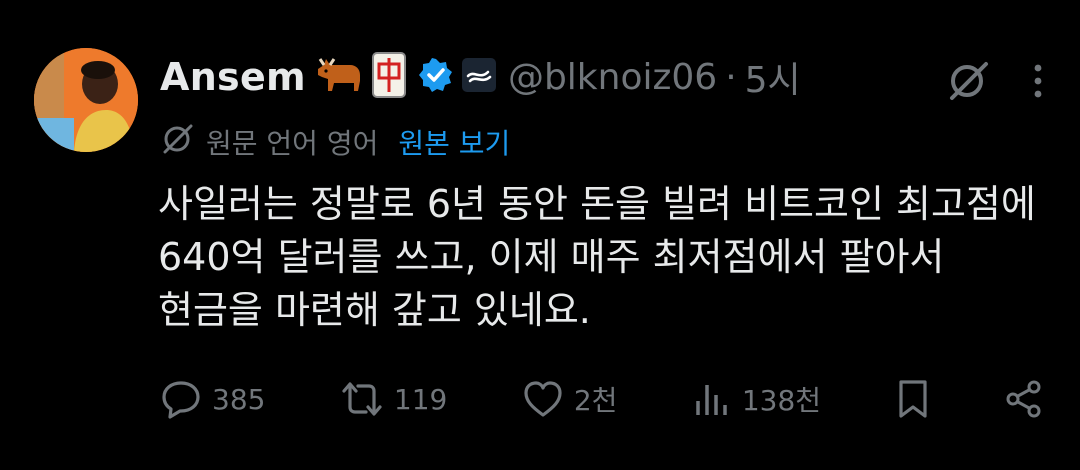 Image resolution: width=1080 pixels, height=470 pixels. I want to click on action-bar: 385 119 2천 138천, so click(602, 399).